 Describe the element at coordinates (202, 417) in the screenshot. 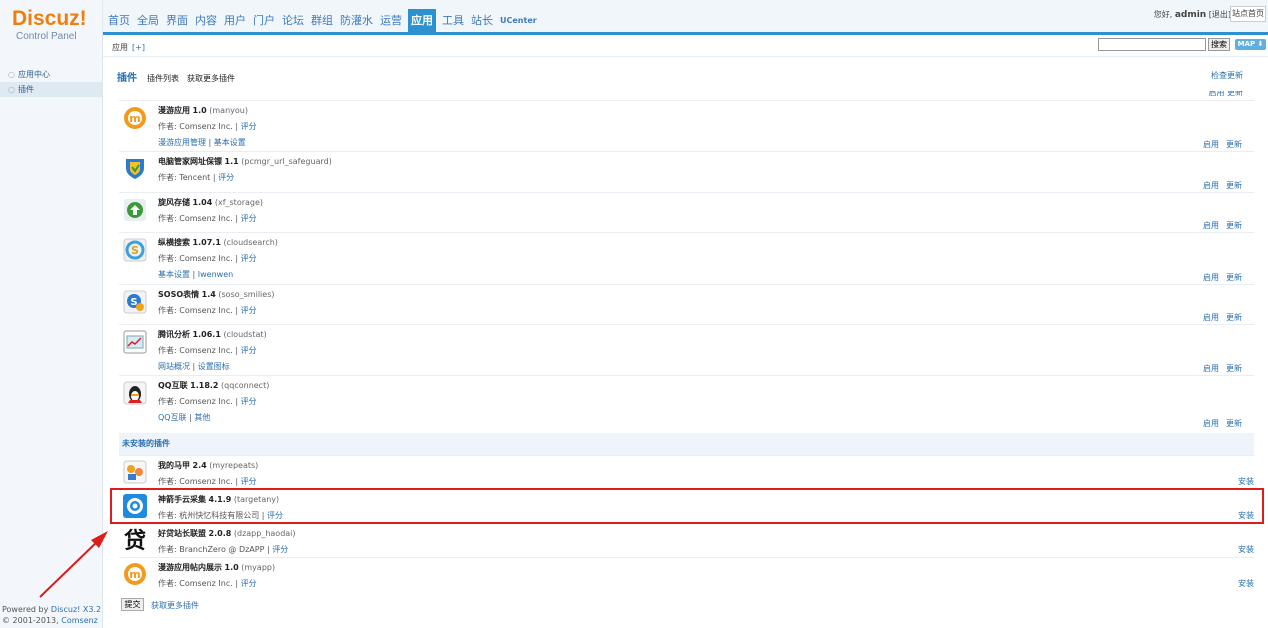

I see `plugin-link: 其他` at that location.